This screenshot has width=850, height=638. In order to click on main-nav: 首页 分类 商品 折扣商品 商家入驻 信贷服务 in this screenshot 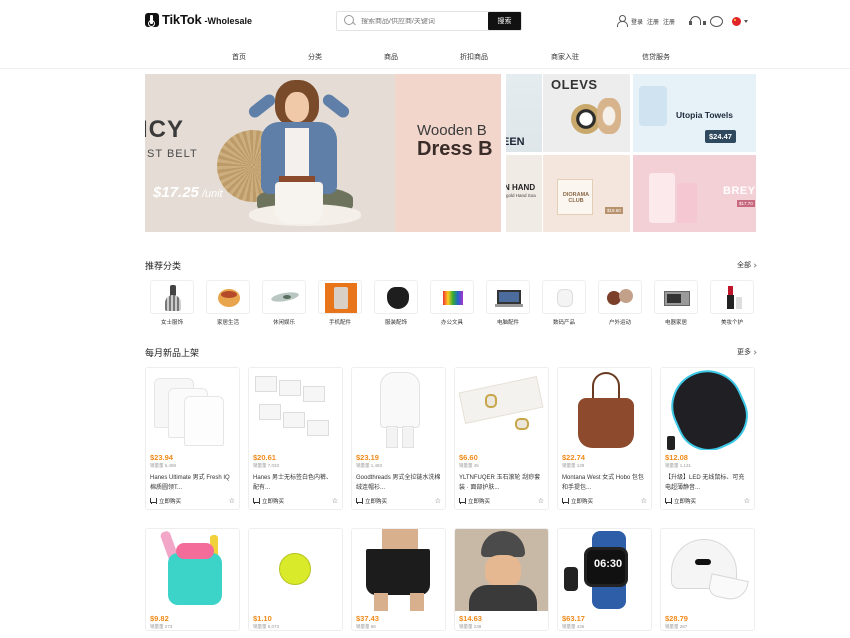, I will do `click(425, 56)`.